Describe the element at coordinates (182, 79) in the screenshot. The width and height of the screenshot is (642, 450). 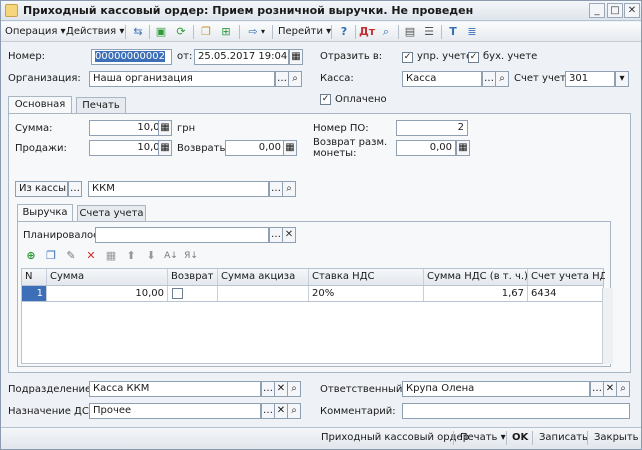
I see `organization-field: Наша организация` at that location.